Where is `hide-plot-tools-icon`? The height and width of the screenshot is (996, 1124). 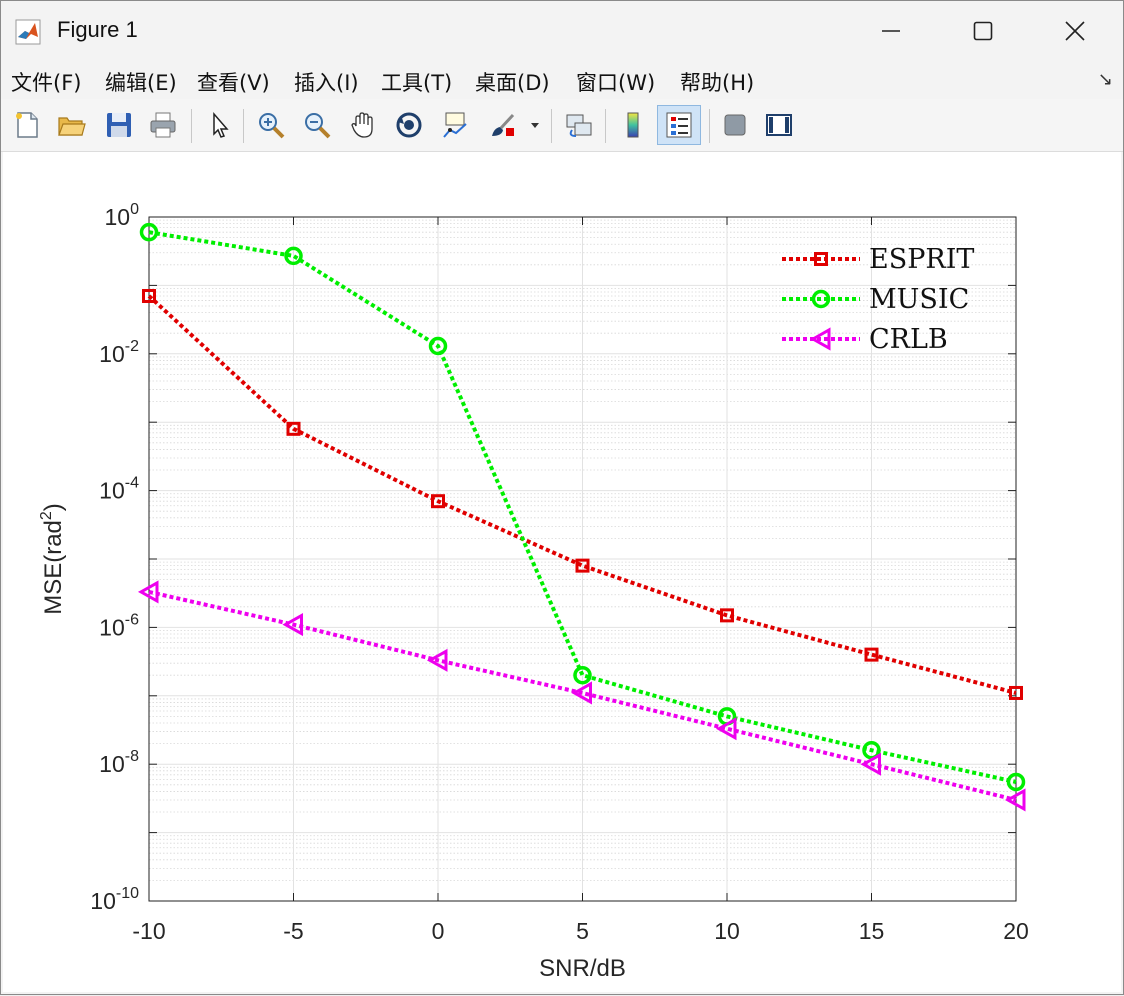
hide-plot-tools-icon is located at coordinates (735, 125).